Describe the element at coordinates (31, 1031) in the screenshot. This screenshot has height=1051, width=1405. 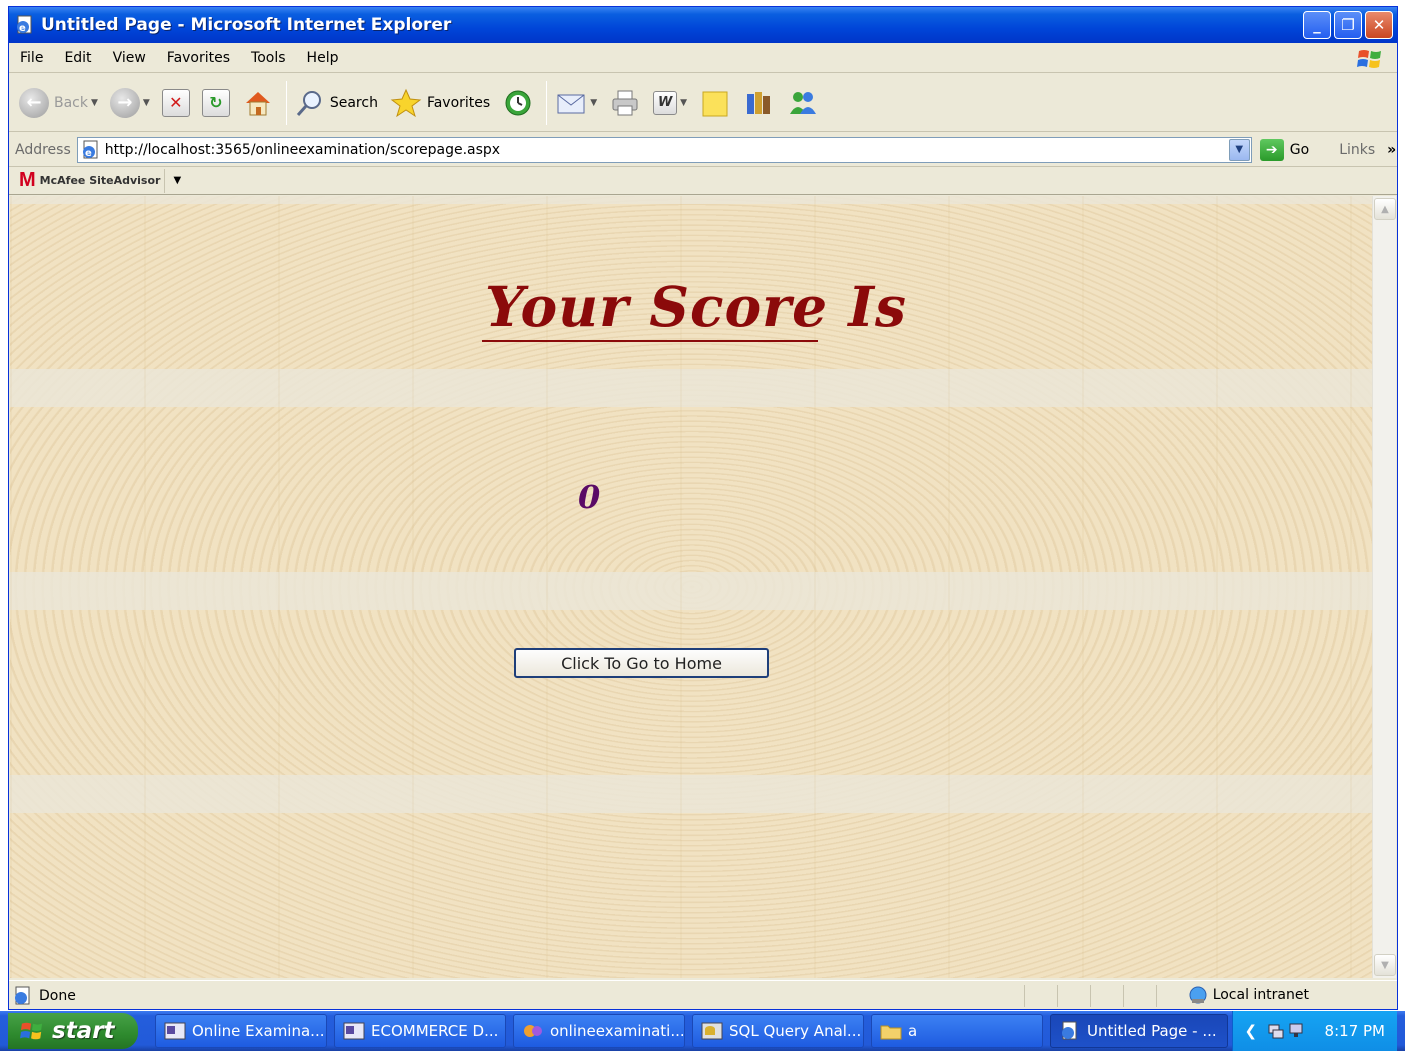
I see `windows-logo-icon` at that location.